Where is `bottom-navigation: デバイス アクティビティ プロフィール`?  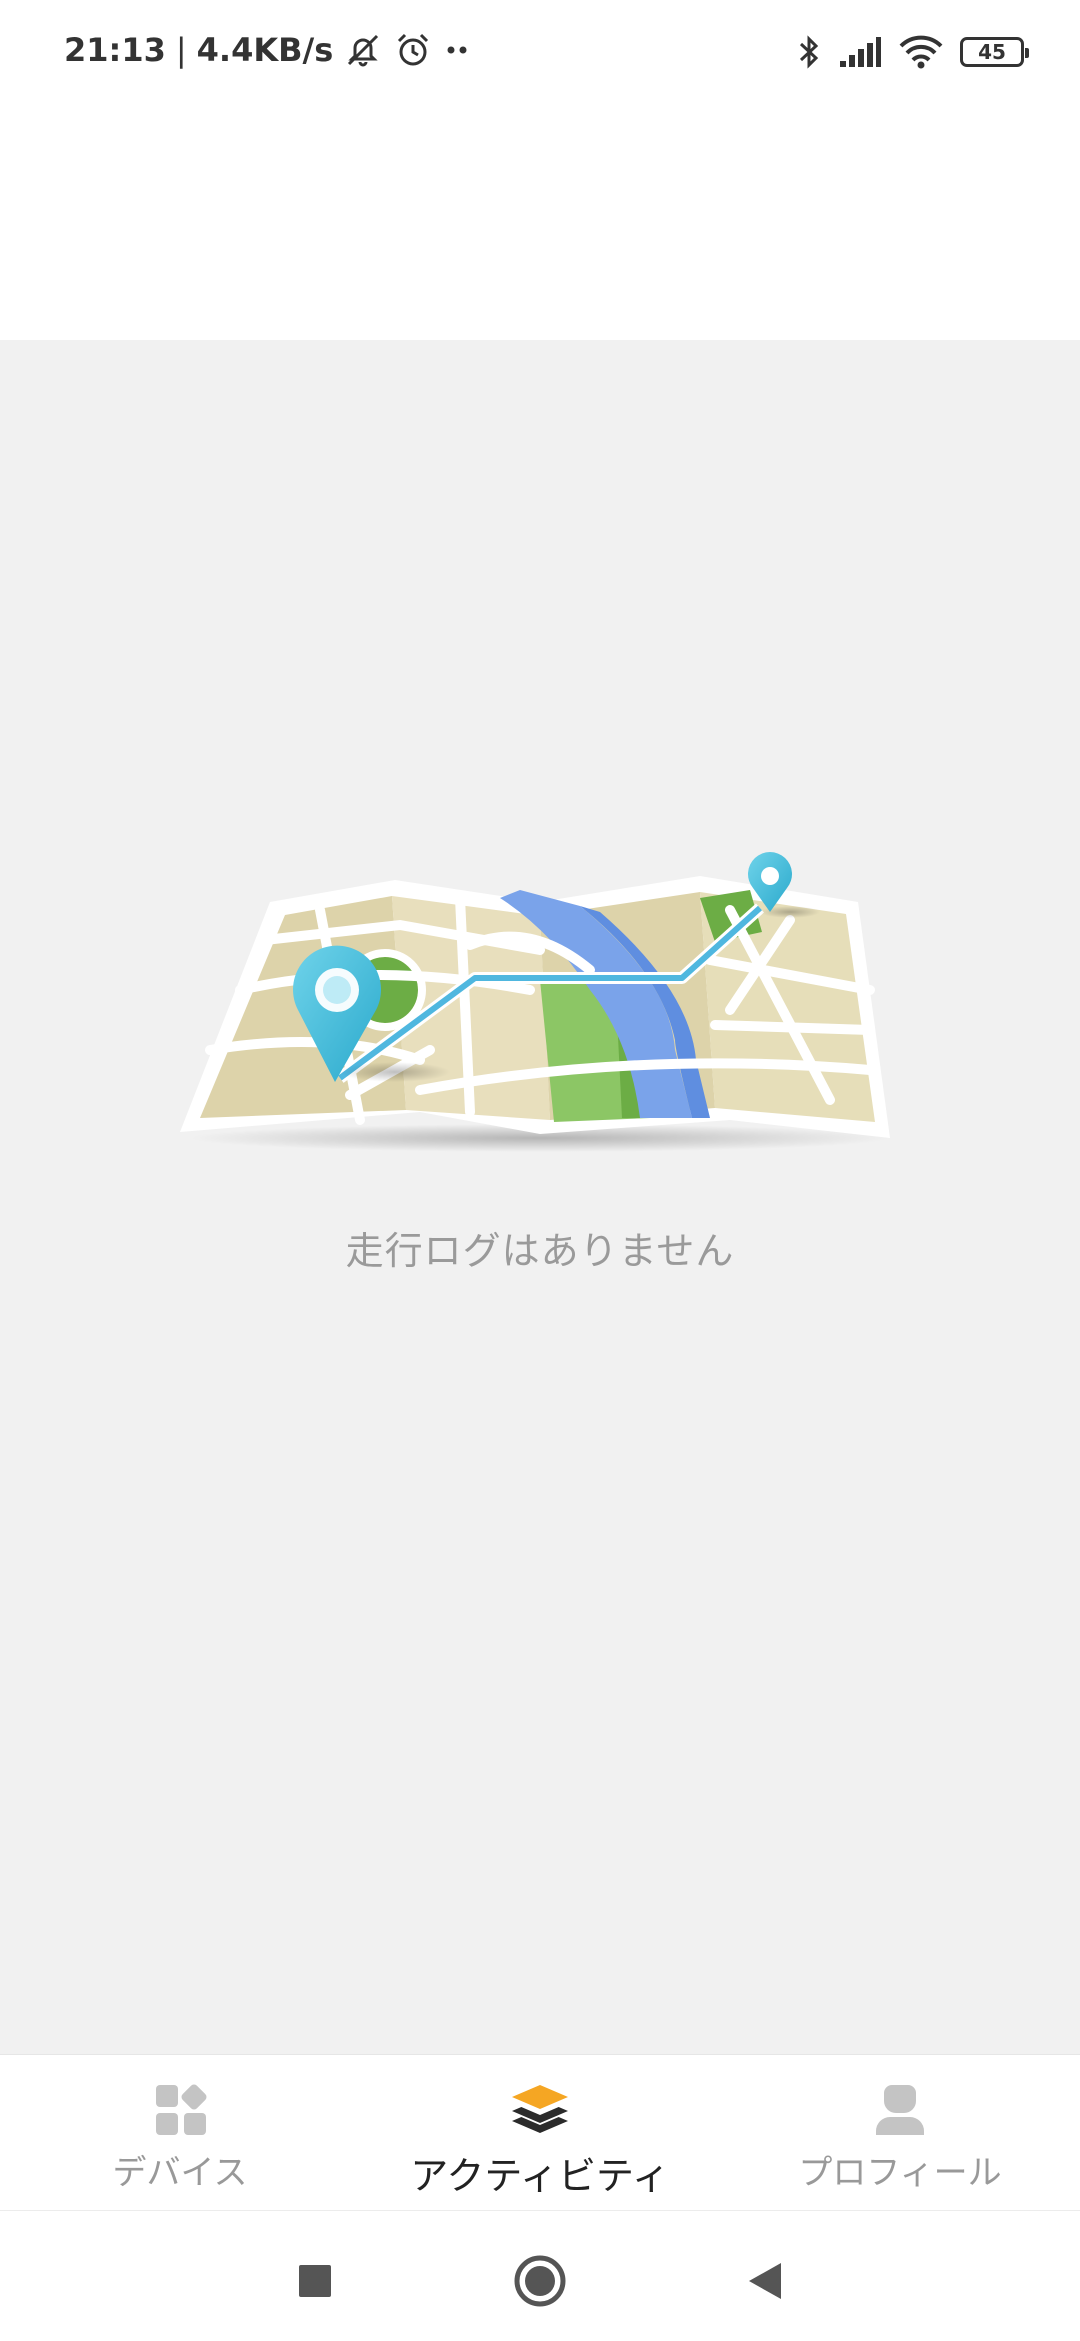
bottom-navigation: デバイス アクティビティ プロフィール is located at coordinates (540, 2132).